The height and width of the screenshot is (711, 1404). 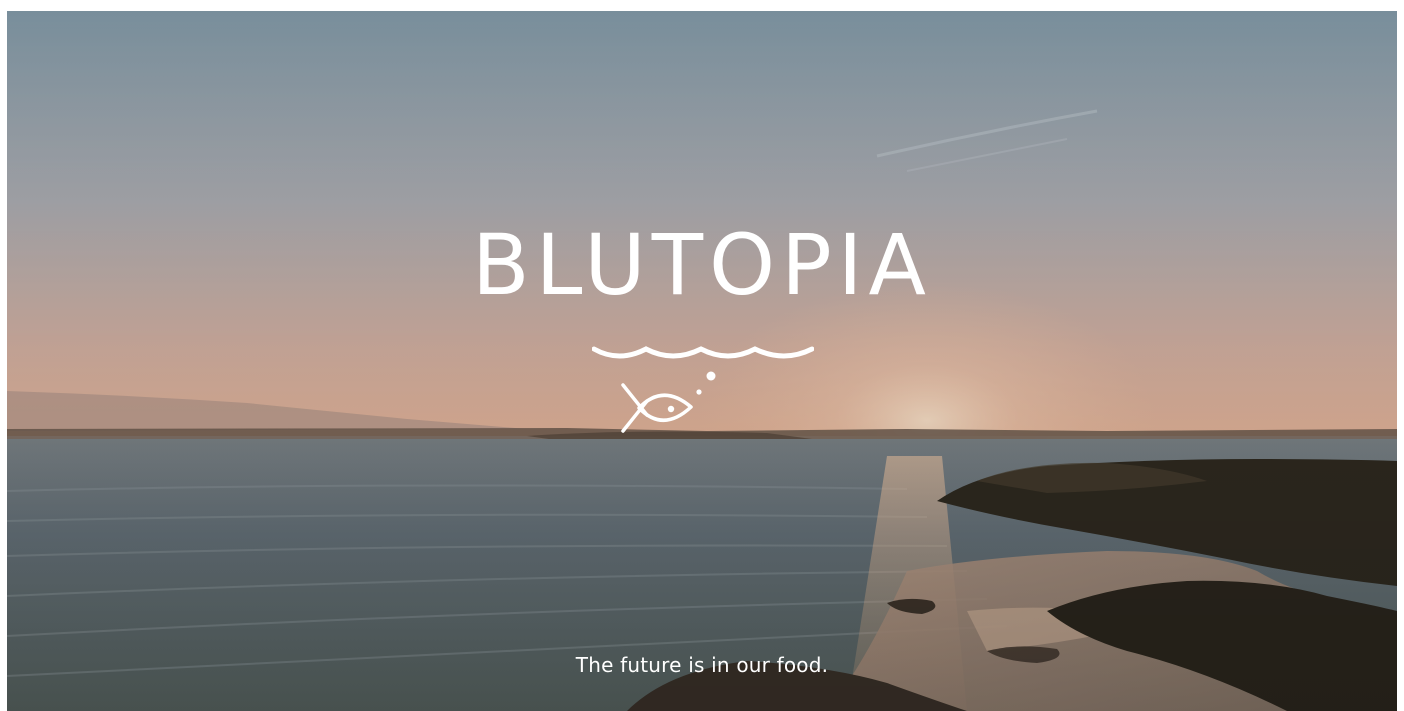 What do you see at coordinates (702, 265) in the screenshot?
I see `brand-name: BLUTOPIA` at bounding box center [702, 265].